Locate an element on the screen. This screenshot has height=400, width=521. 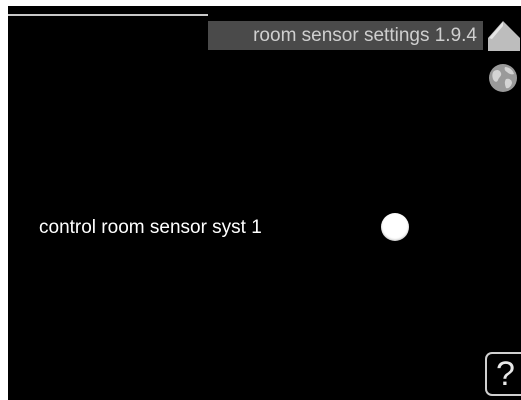
title-bar: room sensor settings 1.9.4 is located at coordinates (345, 35).